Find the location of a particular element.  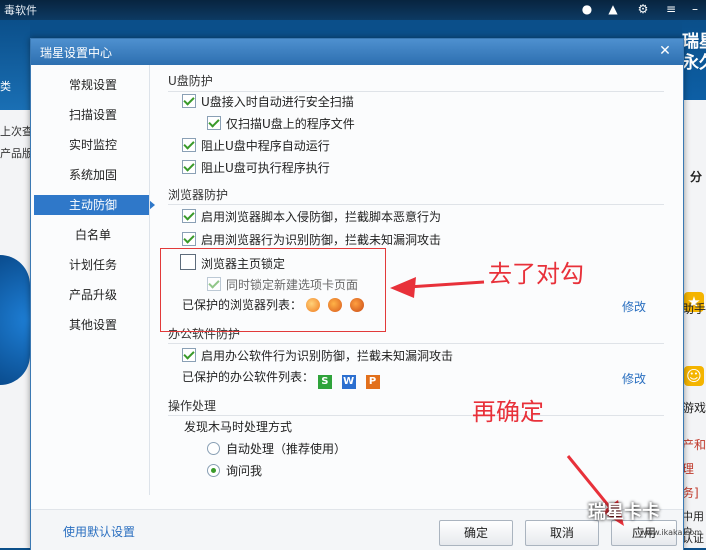

usb-scan-programs-option: 仅扫描U盘上的程序文件 is located at coordinates (281, 124).